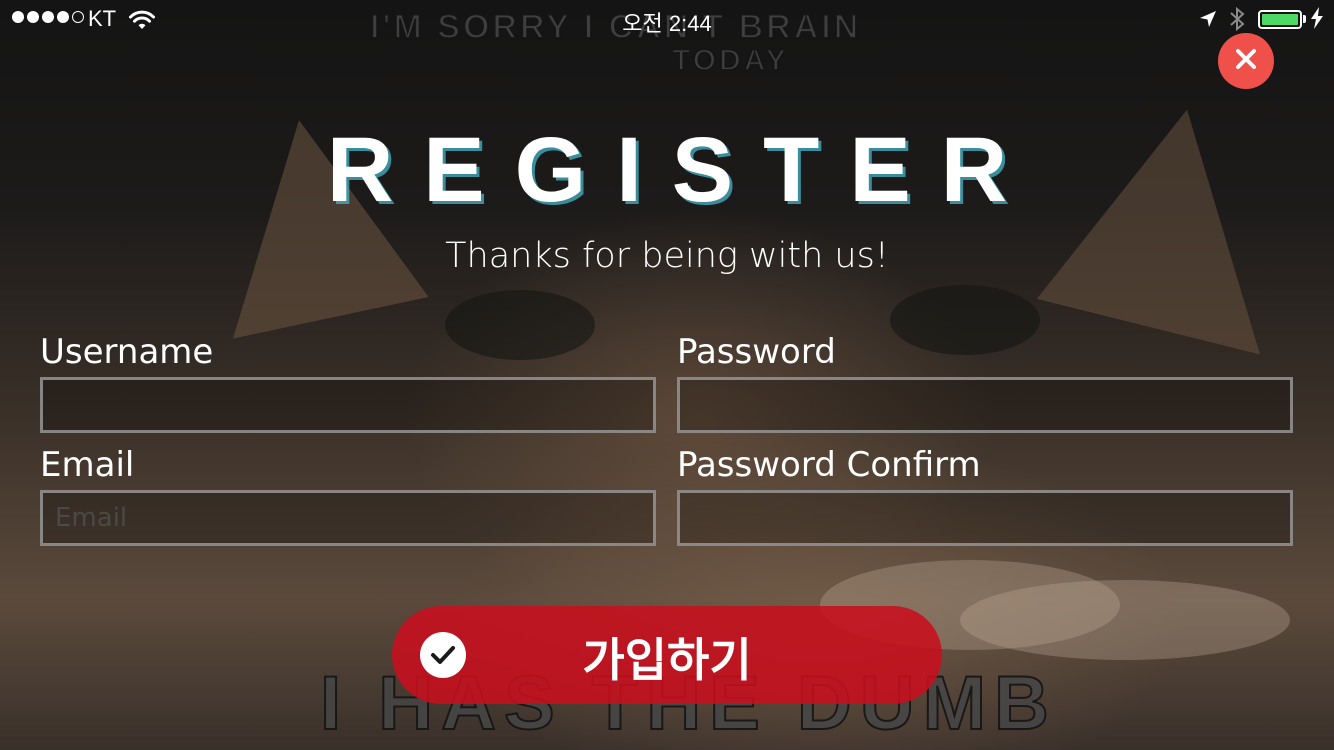 The image size is (1334, 750). What do you see at coordinates (730, 60) in the screenshot?
I see `meme-top-text-line2: TODAY` at bounding box center [730, 60].